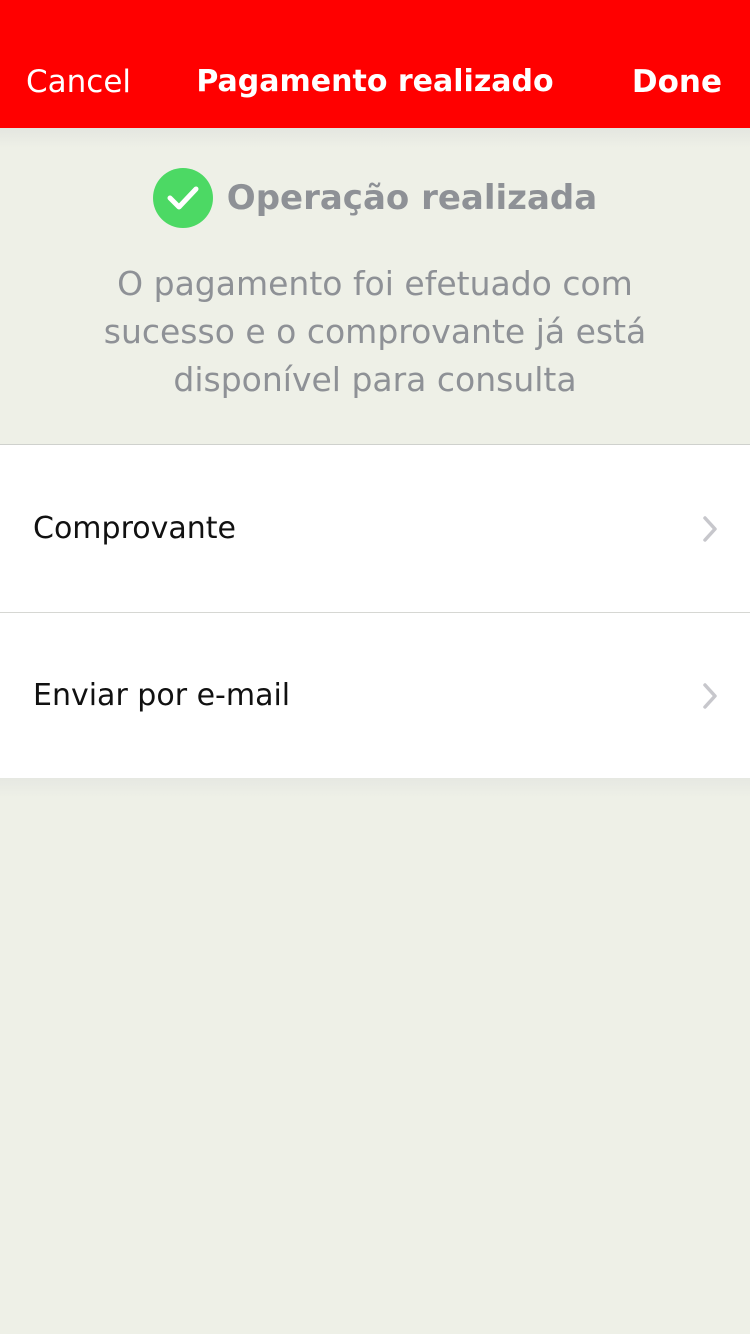  I want to click on section-divider, so click(375, 788).